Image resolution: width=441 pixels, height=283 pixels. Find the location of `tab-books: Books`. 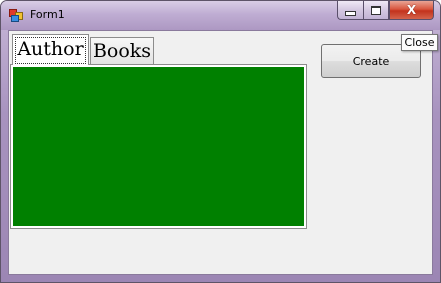

tab-books: Books is located at coordinates (122, 50).